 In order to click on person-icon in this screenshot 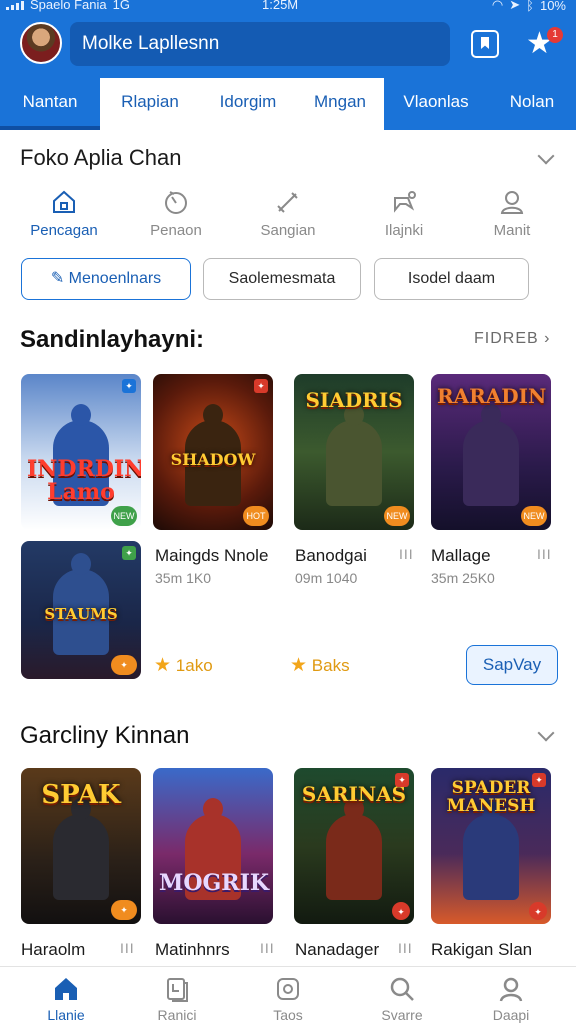, I will do `click(512, 202)`.